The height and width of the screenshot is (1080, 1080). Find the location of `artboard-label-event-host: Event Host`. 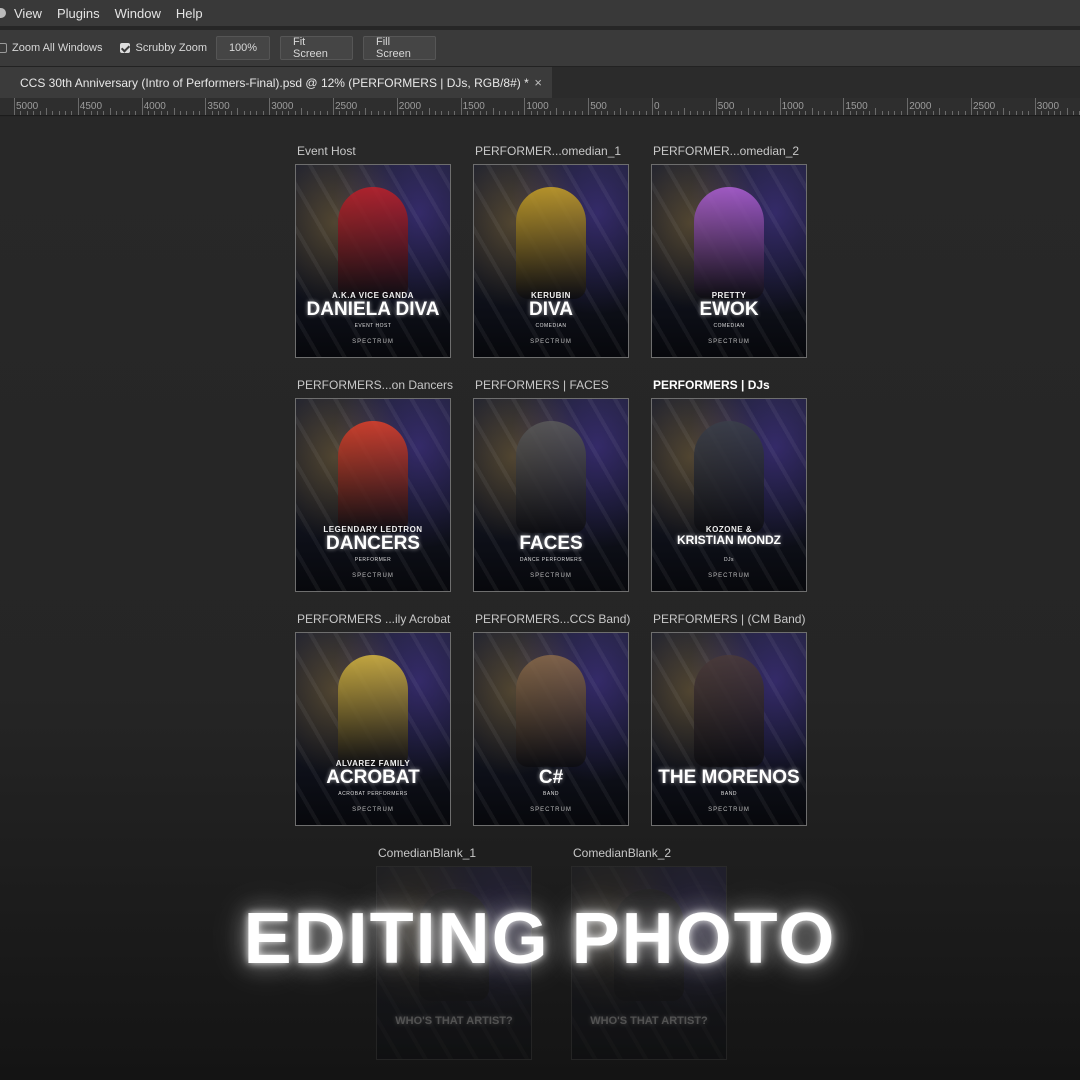

artboard-label-event-host: Event Host is located at coordinates (326, 151).